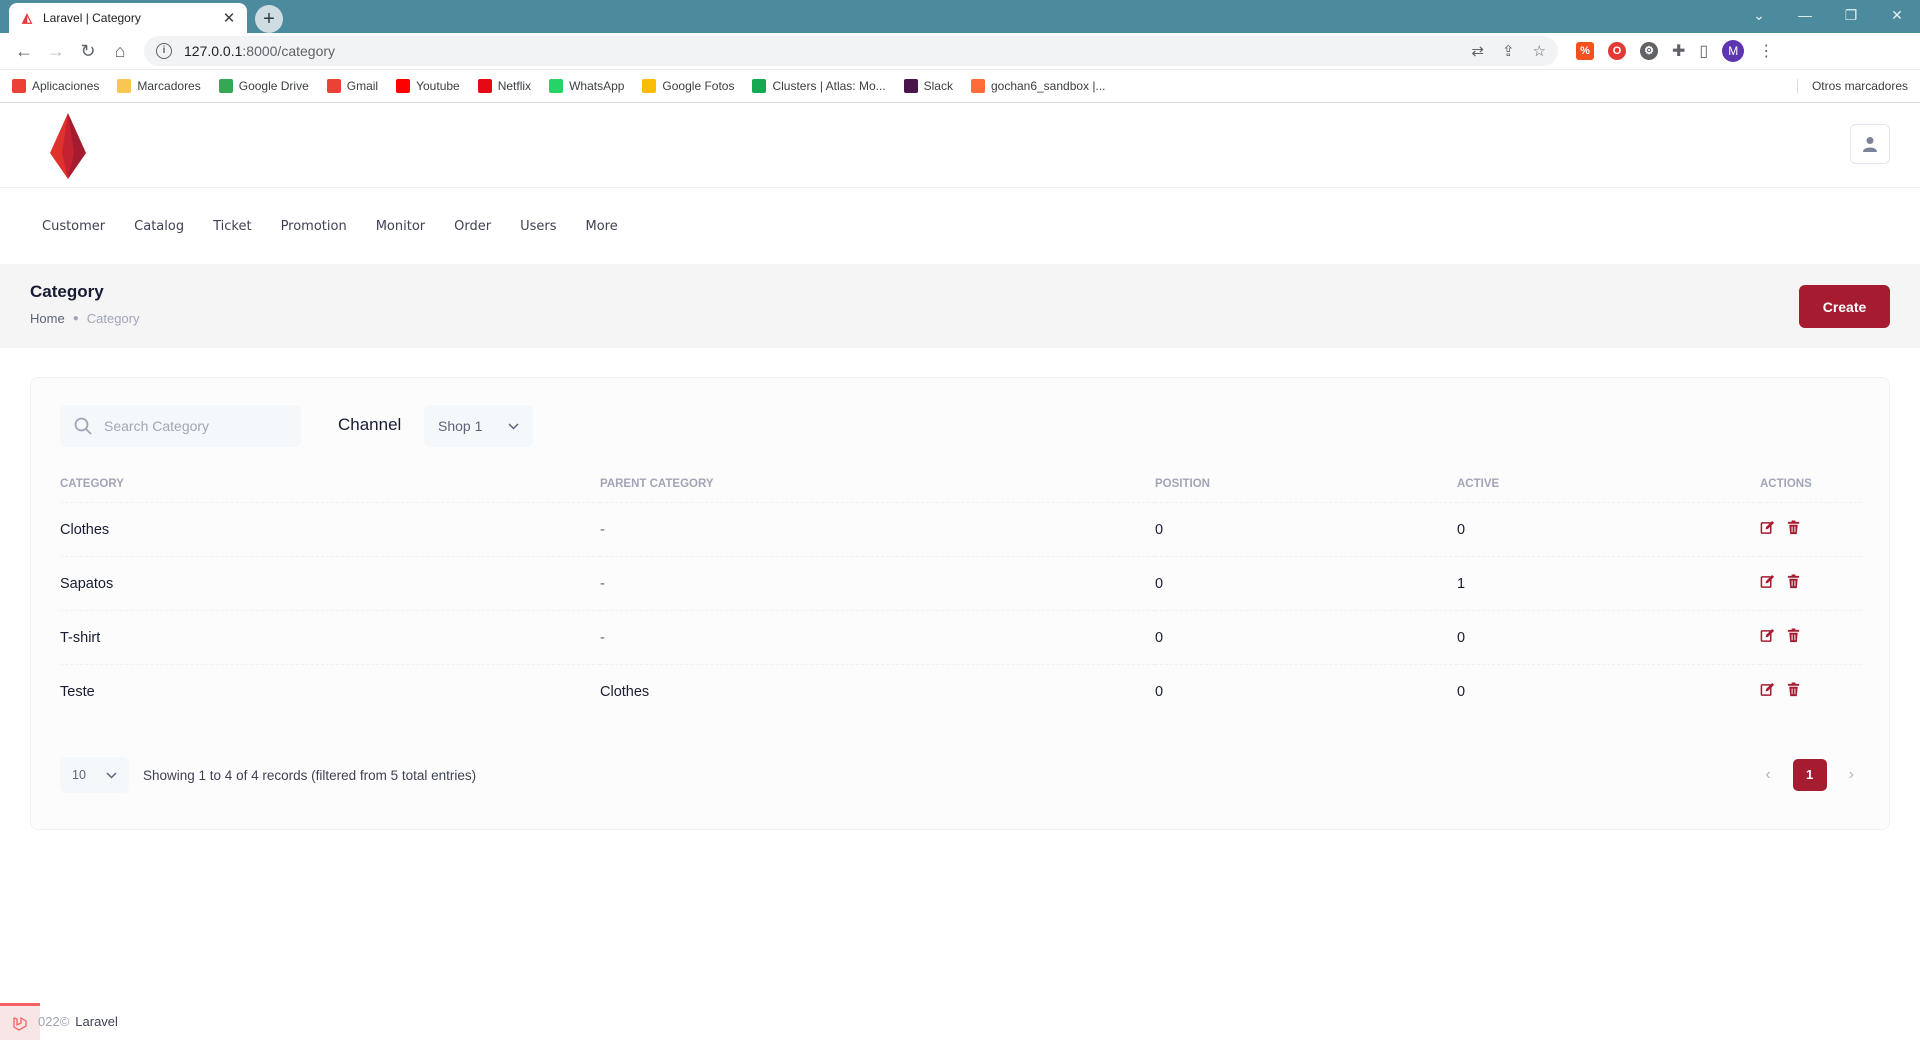 The image size is (1920, 1040). Describe the element at coordinates (269, 19) in the screenshot. I see `new-tab-button: +` at that location.